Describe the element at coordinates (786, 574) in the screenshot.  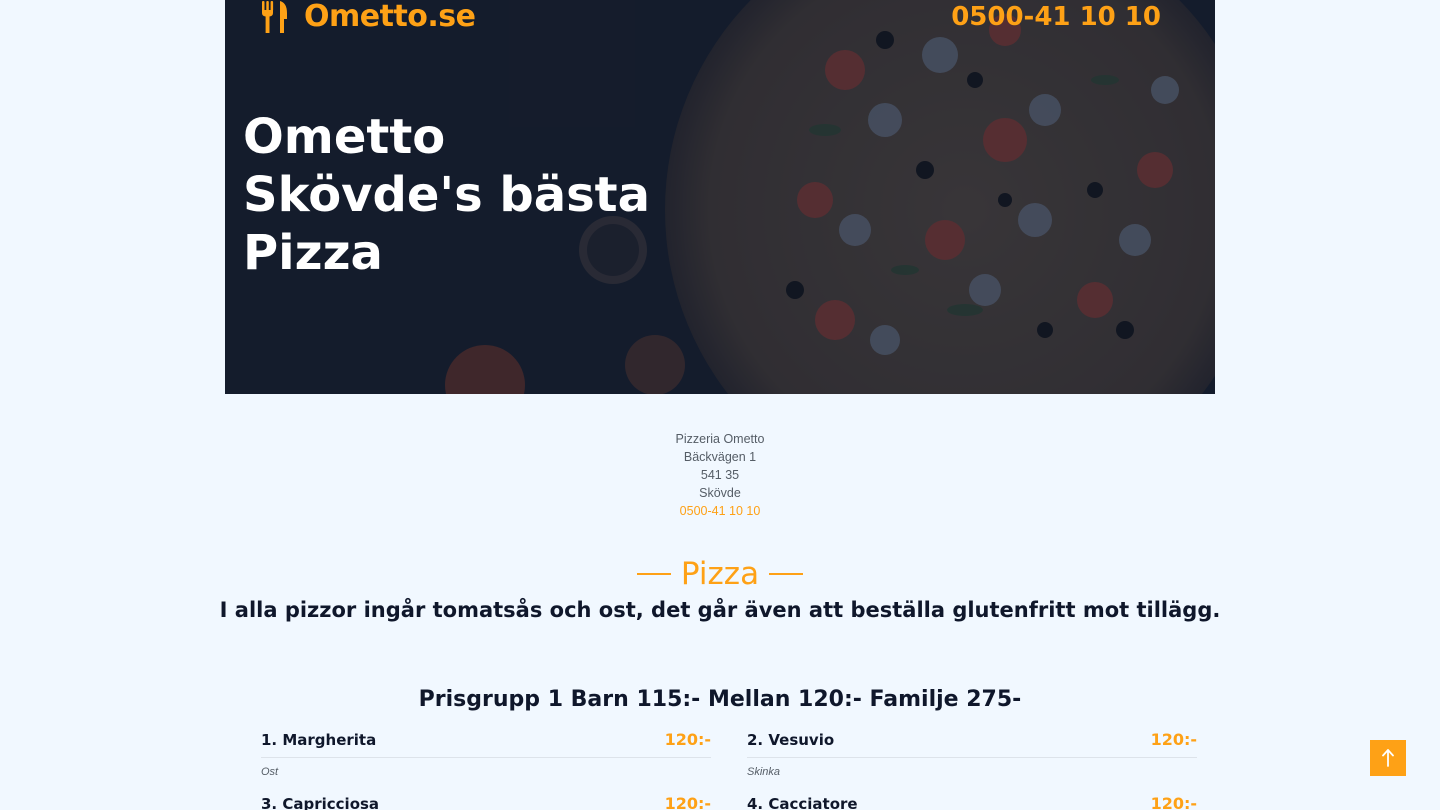
I see `heading-line-right` at that location.